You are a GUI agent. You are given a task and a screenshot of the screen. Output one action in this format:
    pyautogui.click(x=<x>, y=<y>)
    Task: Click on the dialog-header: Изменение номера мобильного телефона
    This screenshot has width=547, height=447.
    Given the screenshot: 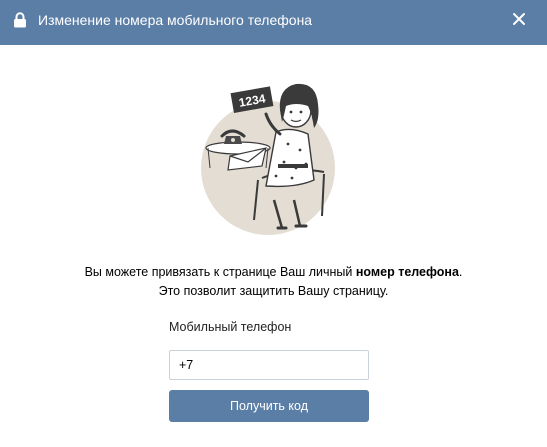 What is the action you would take?
    pyautogui.click(x=273, y=22)
    